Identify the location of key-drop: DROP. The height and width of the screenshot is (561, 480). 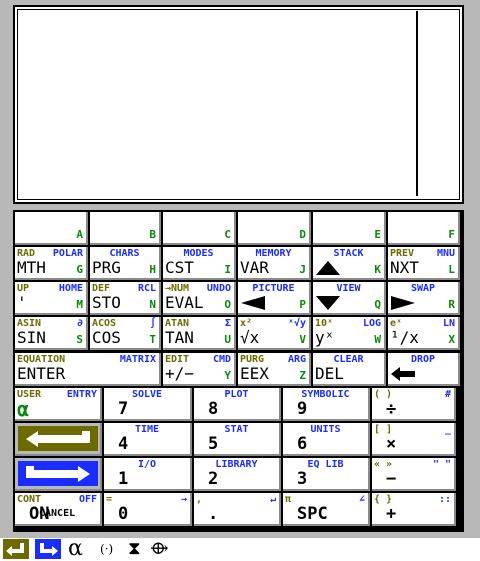
(424, 369).